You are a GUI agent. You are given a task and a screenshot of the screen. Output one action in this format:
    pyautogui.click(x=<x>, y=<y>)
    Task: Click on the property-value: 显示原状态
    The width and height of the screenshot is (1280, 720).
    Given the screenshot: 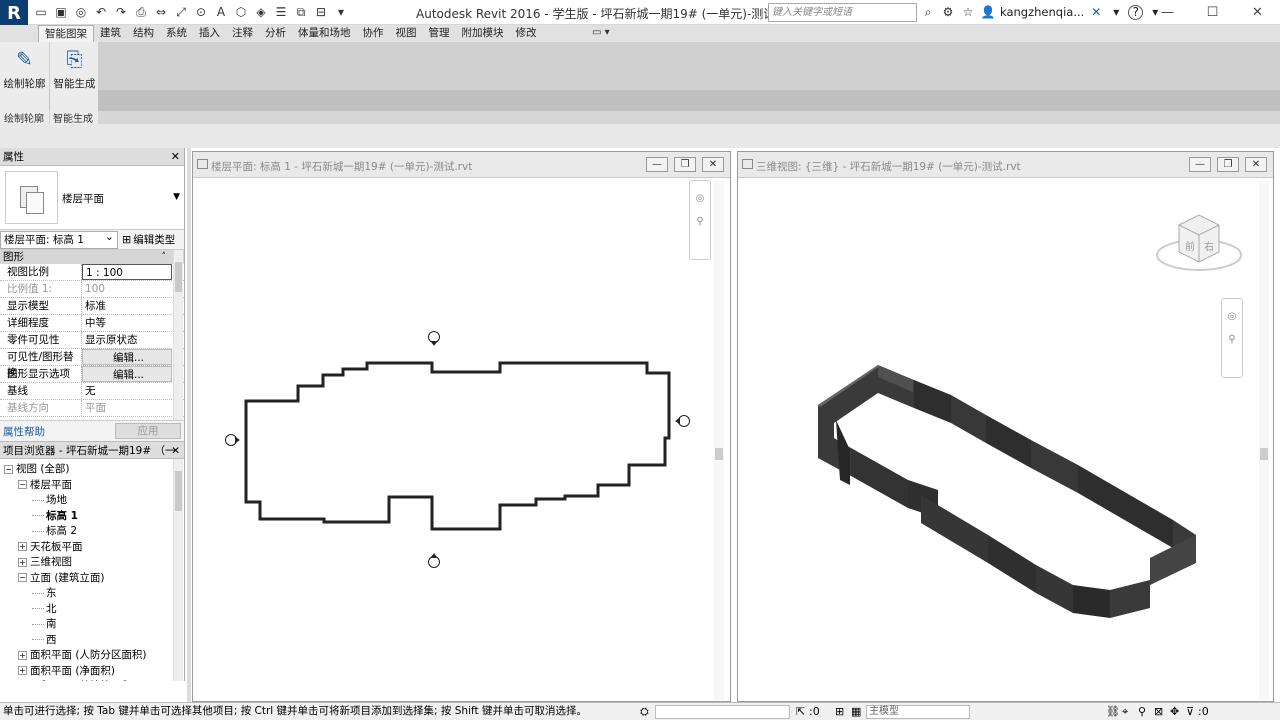 What is the action you would take?
    pyautogui.click(x=133, y=340)
    